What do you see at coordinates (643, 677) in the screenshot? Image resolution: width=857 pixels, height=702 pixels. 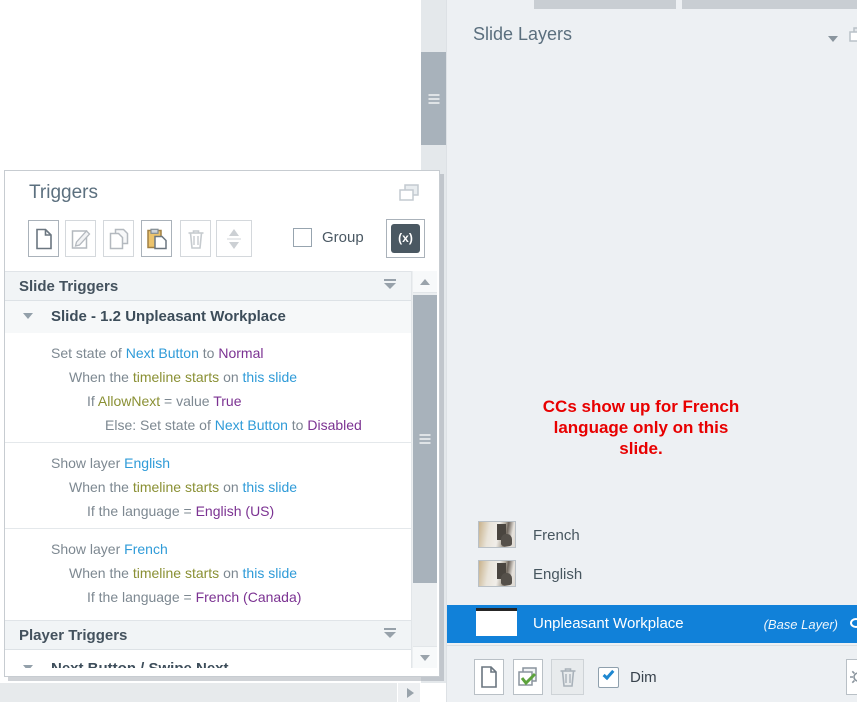 I see `dim-label: Dim` at bounding box center [643, 677].